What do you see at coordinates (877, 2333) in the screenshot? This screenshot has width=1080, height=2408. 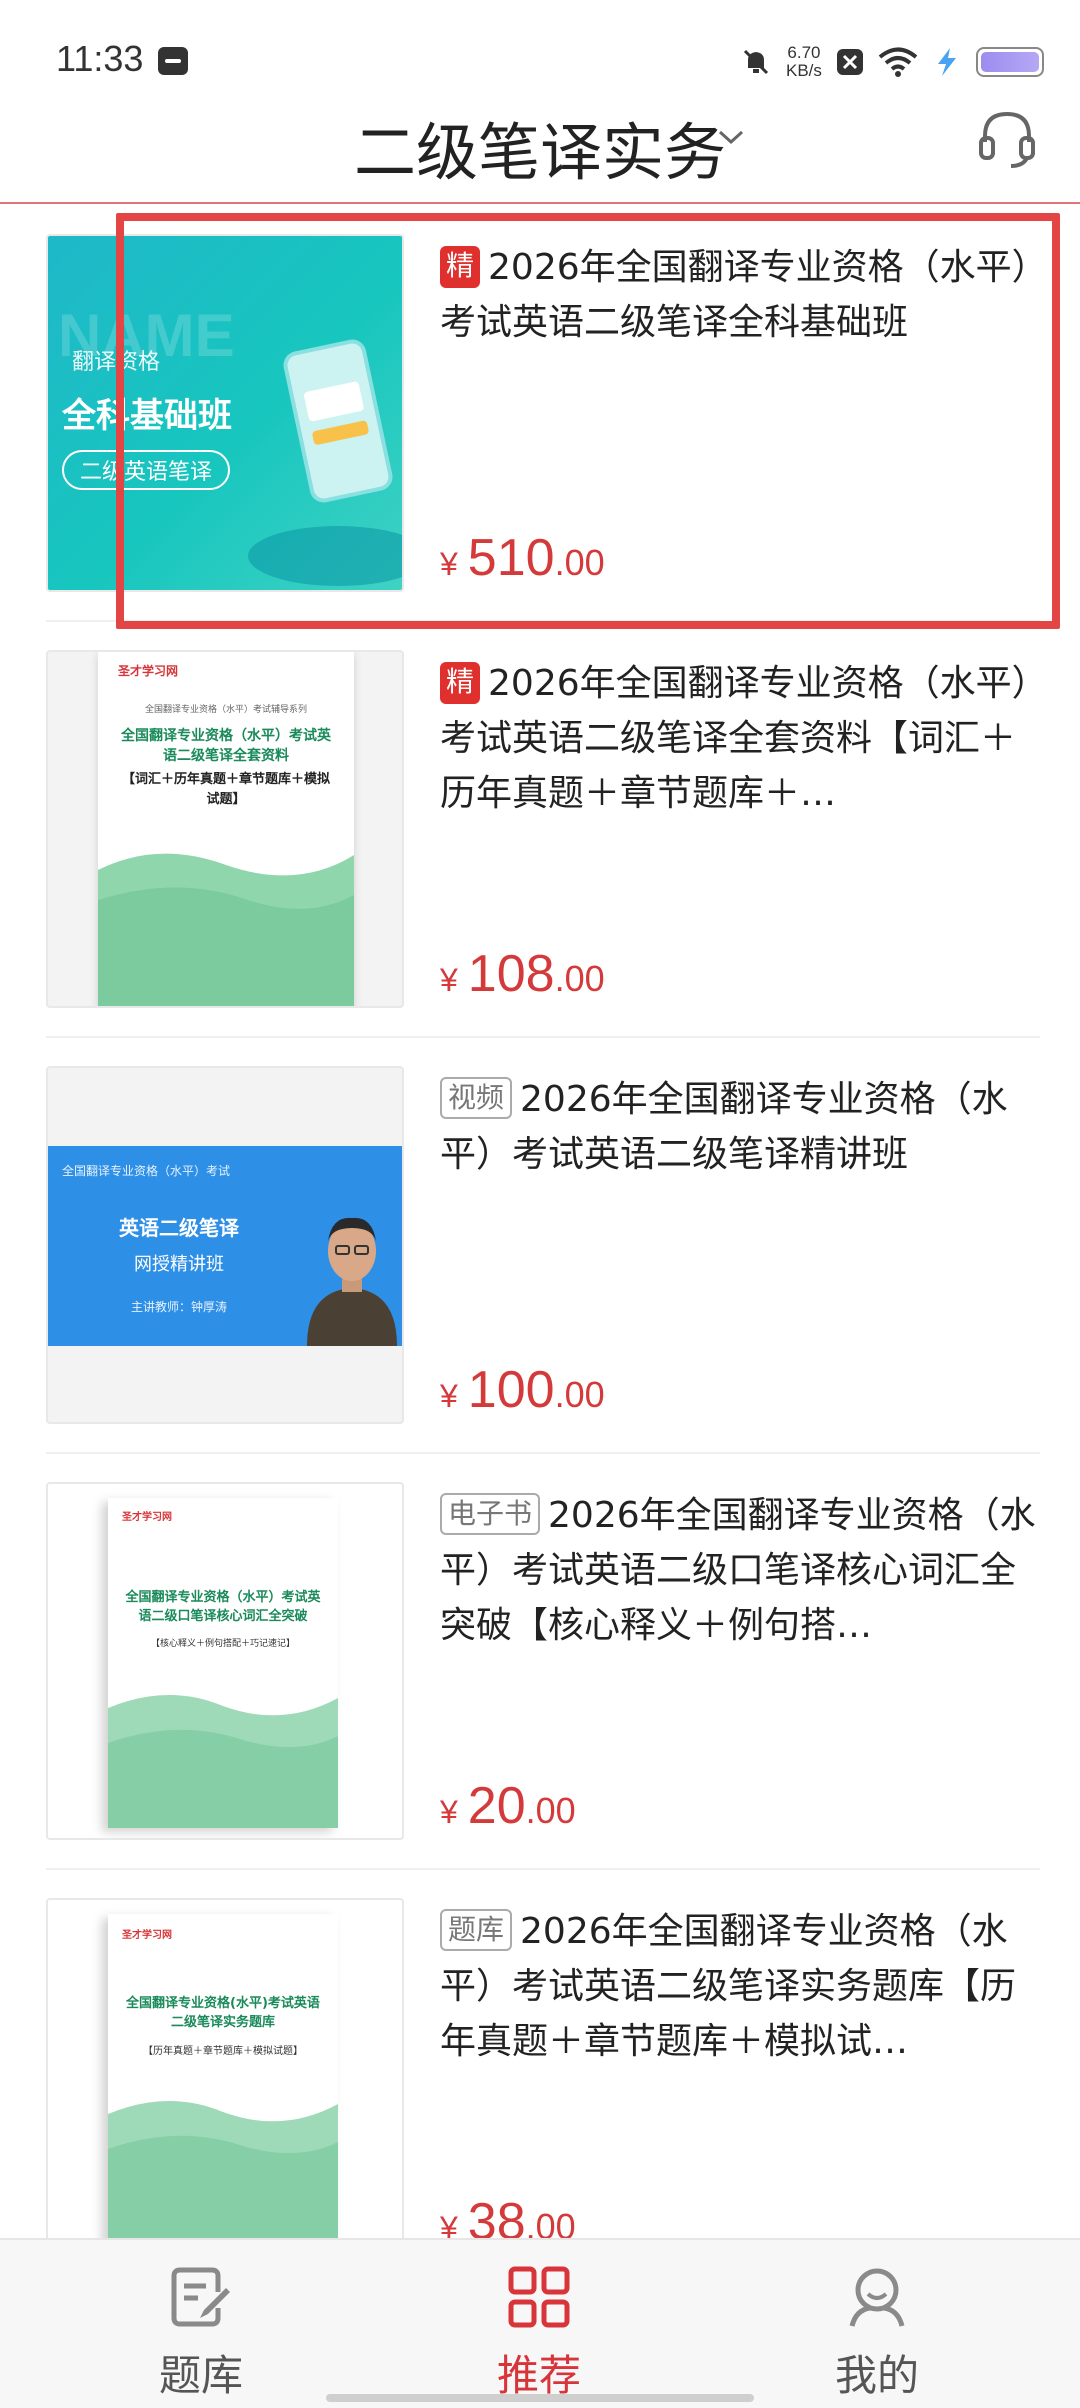 I see `nav-item-profile: 我的` at bounding box center [877, 2333].